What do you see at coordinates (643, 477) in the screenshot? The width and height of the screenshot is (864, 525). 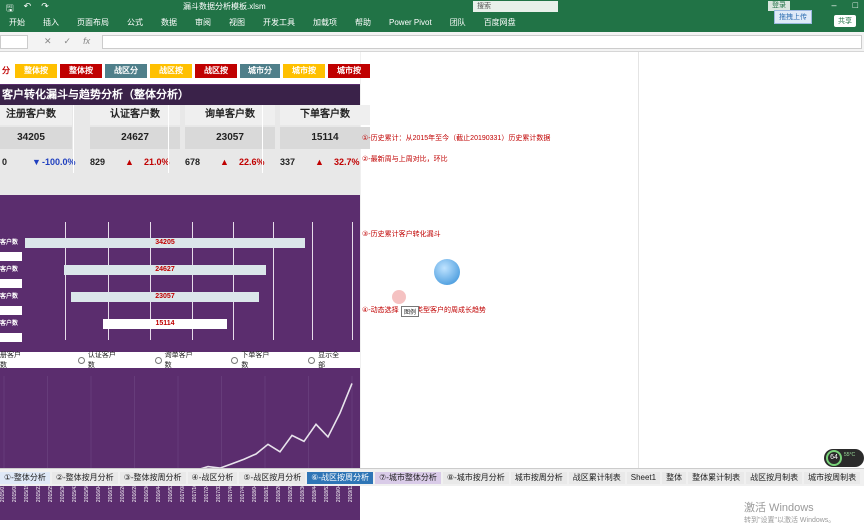 I see `sheet-tab-10: Sheet1` at bounding box center [643, 477].